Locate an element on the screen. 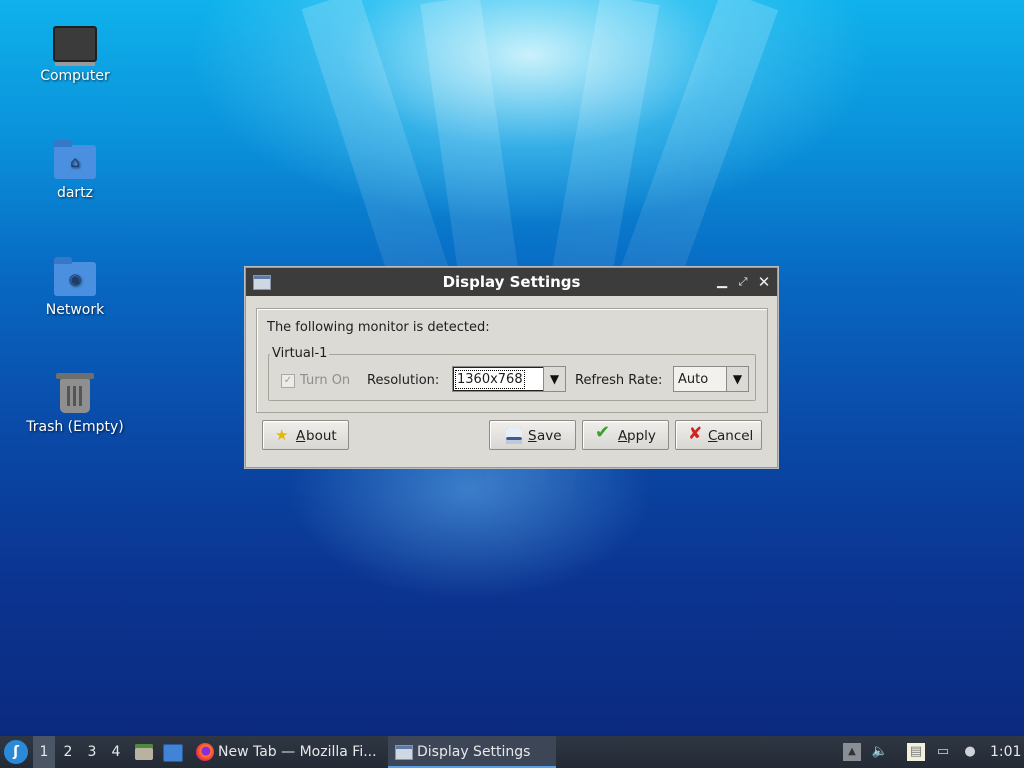 This screenshot has width=1024, height=768. resolution-select: 1360x768 ▼ is located at coordinates (509, 379).